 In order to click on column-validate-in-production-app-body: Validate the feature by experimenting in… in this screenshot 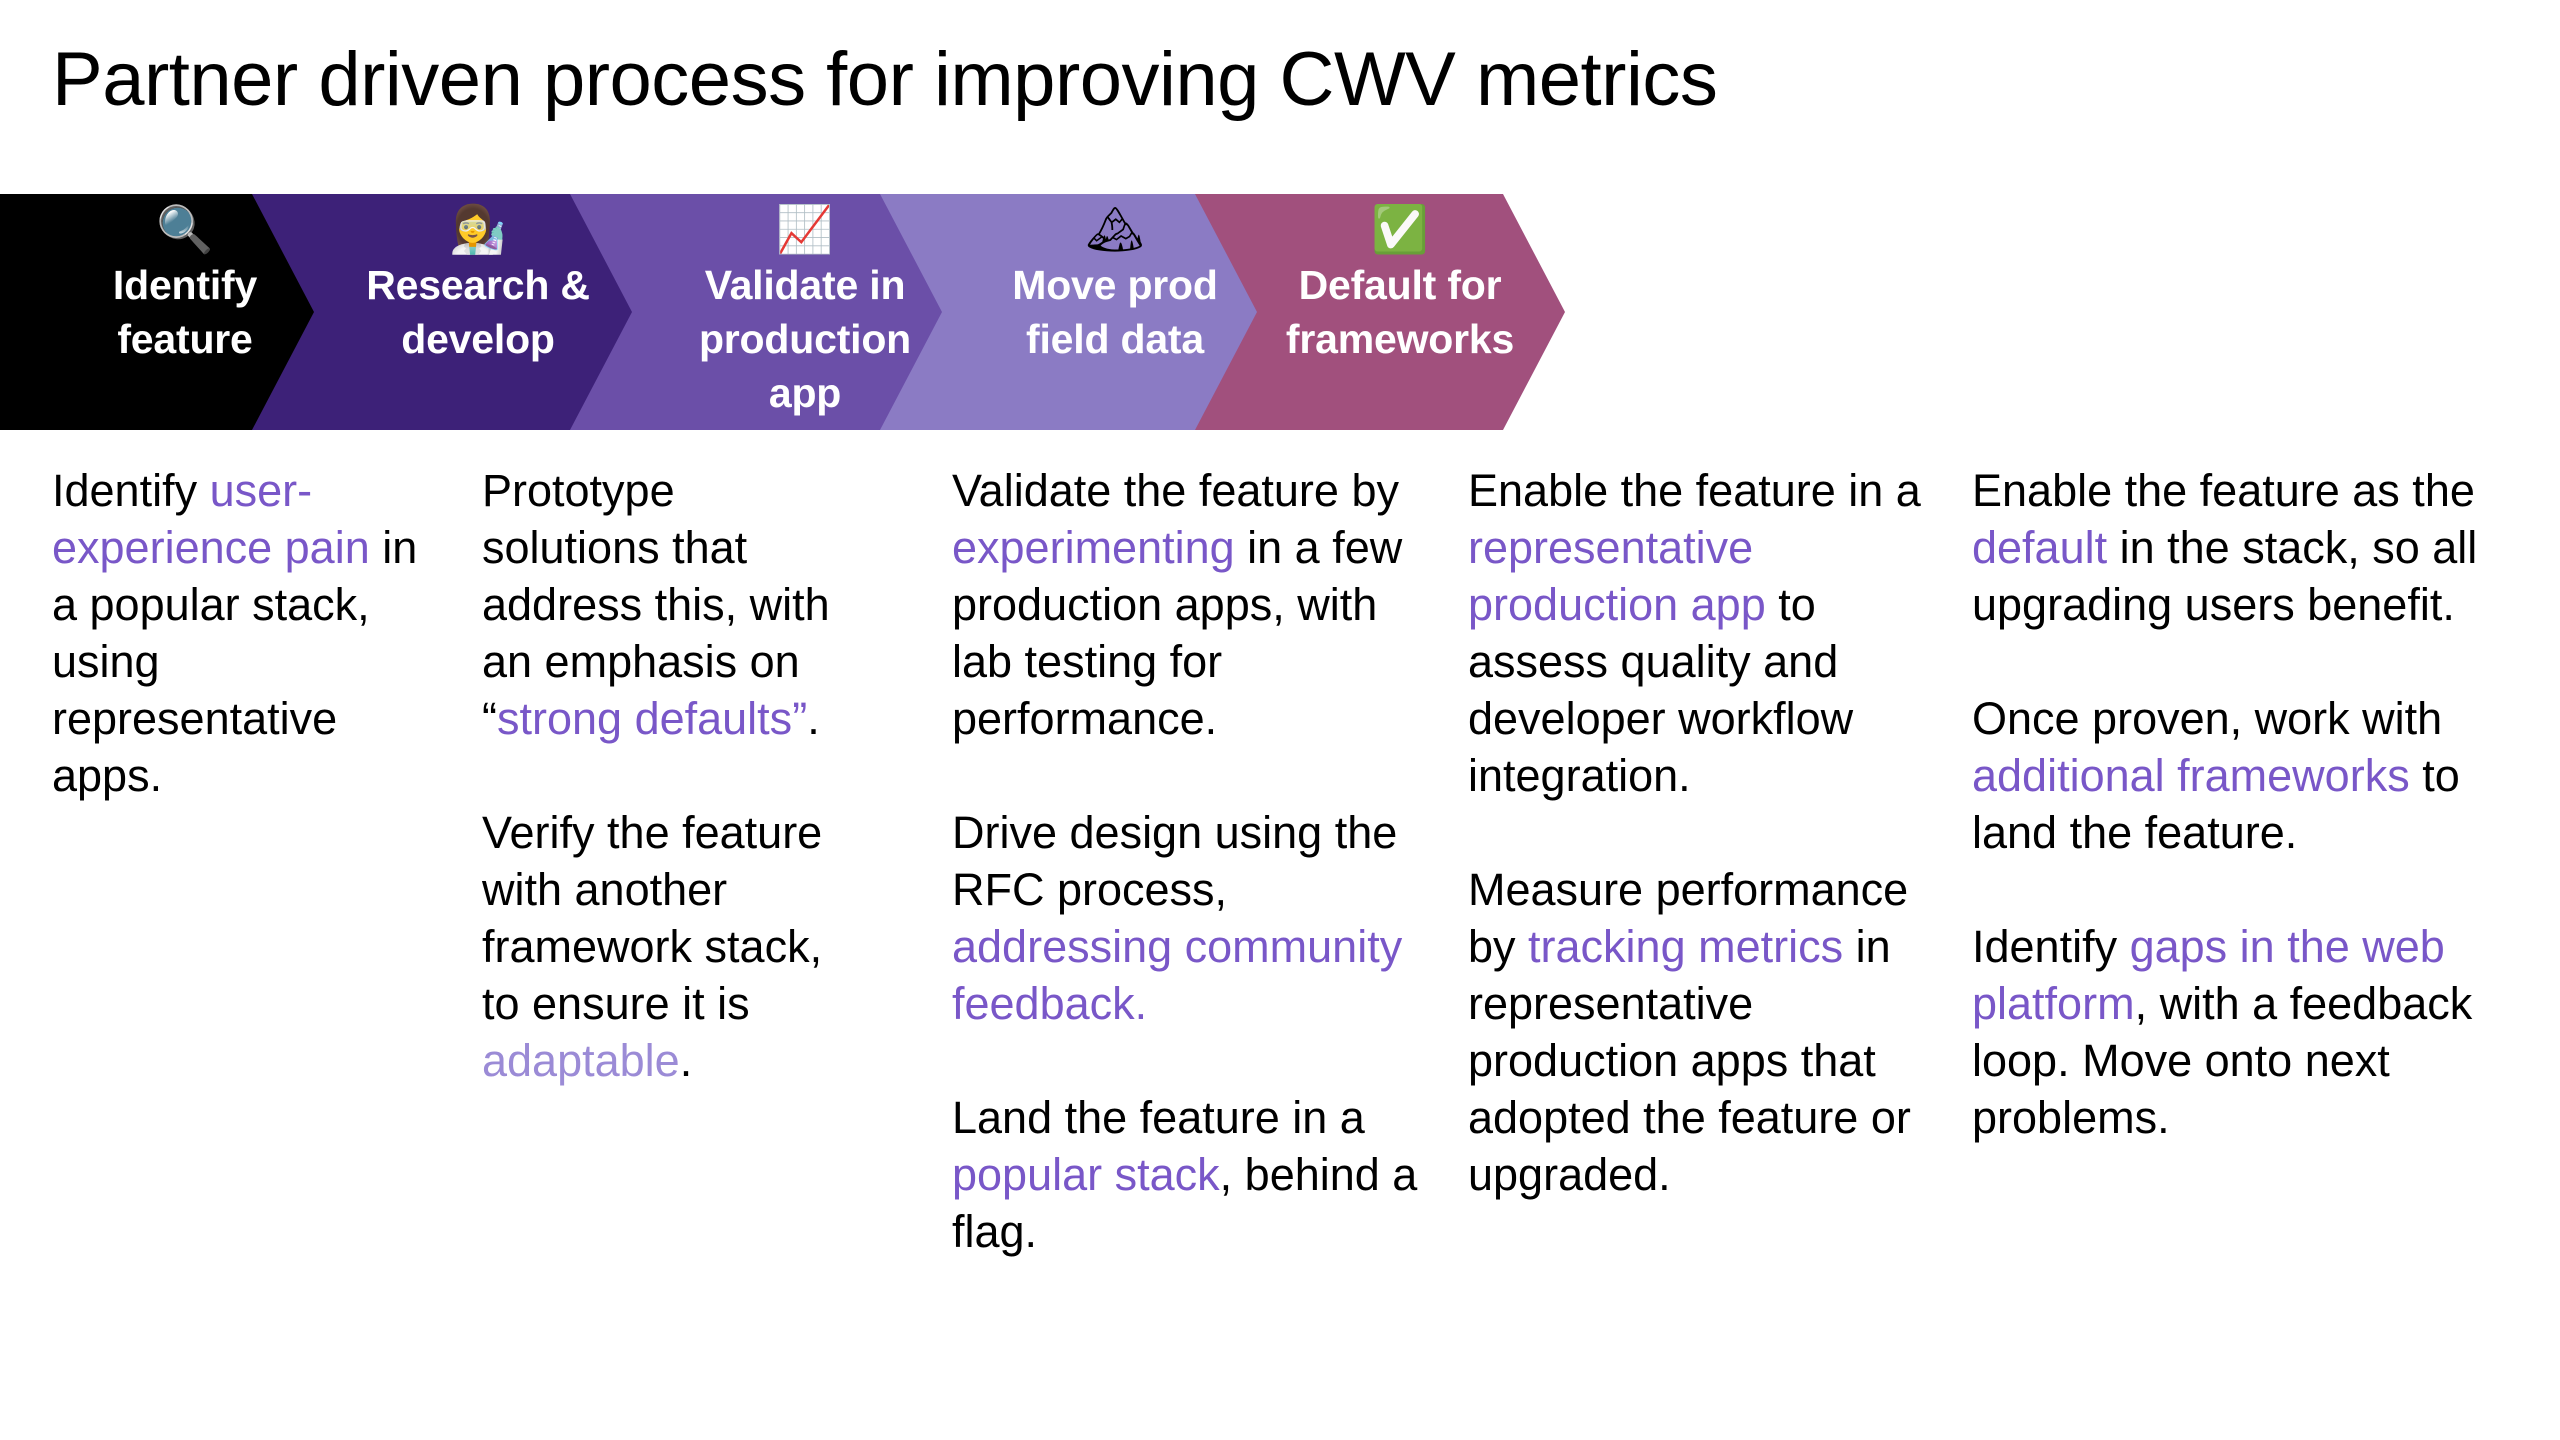, I will do `click(1192, 861)`.